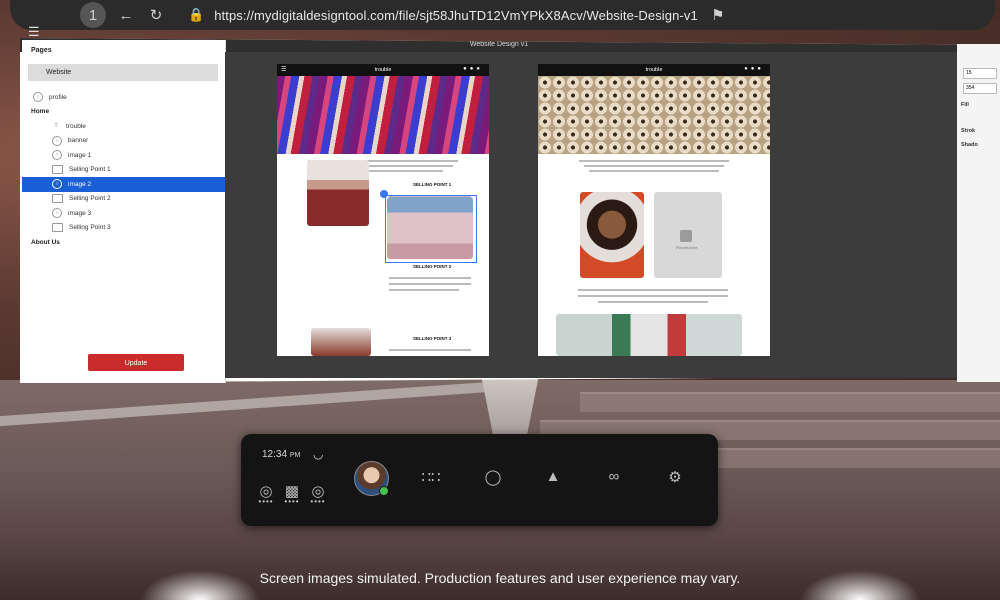 The height and width of the screenshot is (600, 1000). I want to click on system-dock: 12:34 PM ◡ ◎ •••• ▩ •••• ◎ •••• ∷∷ ◯ ▲ ∞ ⚙, so click(479, 480).